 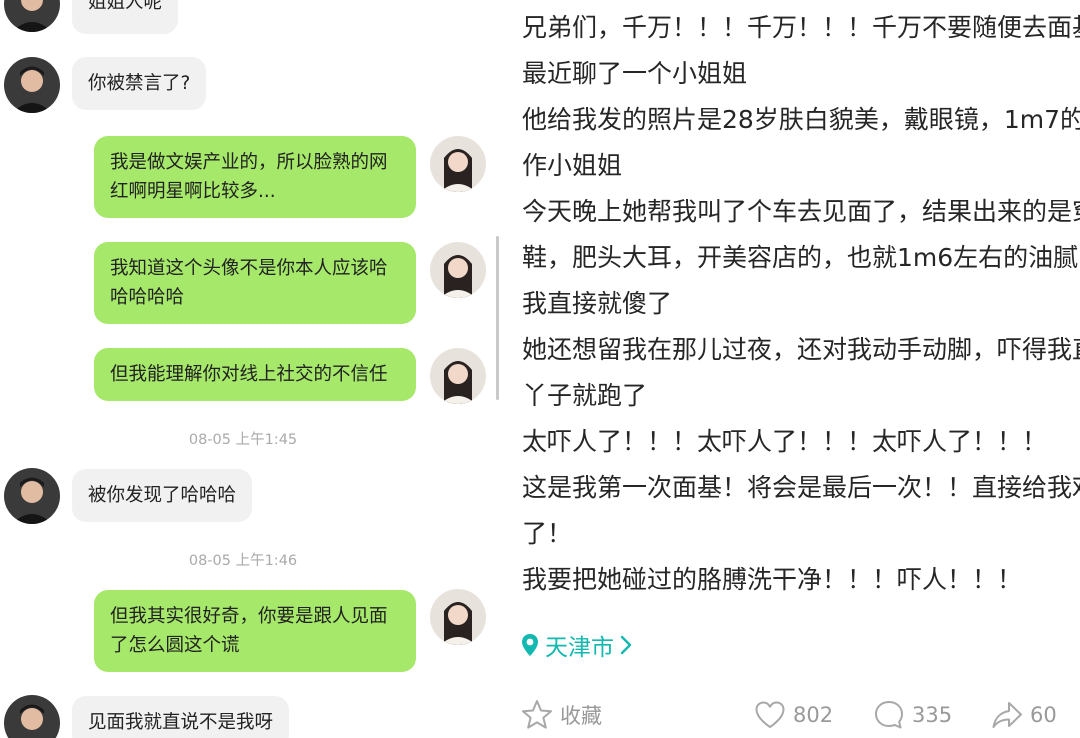 I want to click on star-icon, so click(x=537, y=715).